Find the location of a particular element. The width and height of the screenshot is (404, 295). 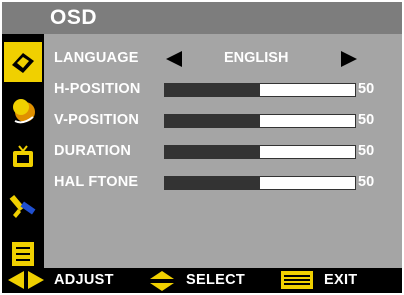

halftone-row: HAL FTONE 50 is located at coordinates (223, 183).